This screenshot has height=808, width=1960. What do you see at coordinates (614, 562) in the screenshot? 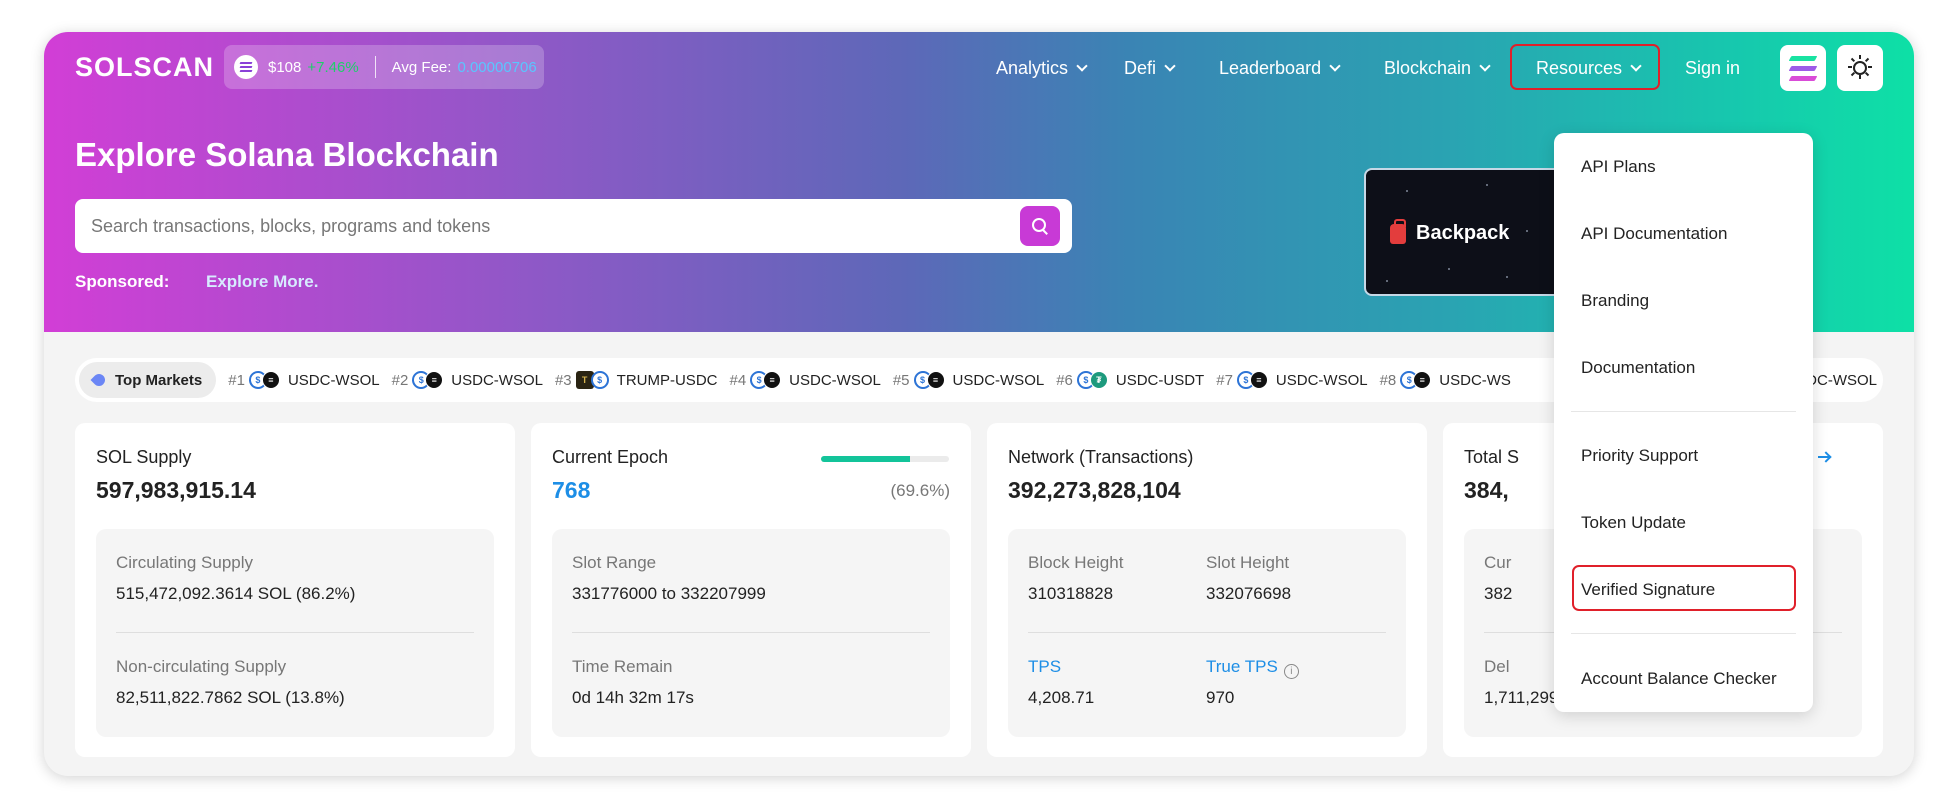
I see `slot-range-label: Slot Range` at bounding box center [614, 562].